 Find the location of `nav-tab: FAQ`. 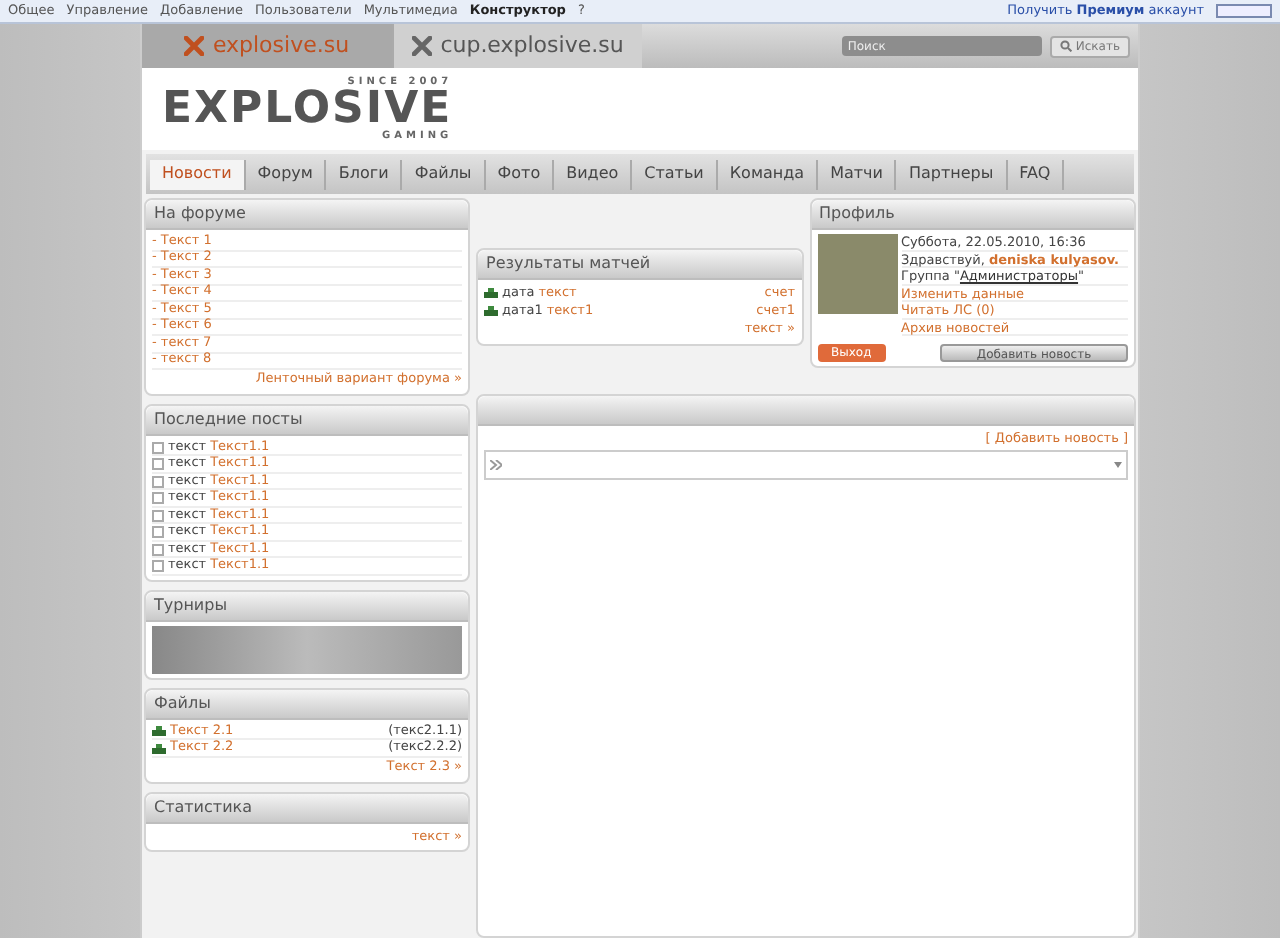

nav-tab: FAQ is located at coordinates (1036, 174).